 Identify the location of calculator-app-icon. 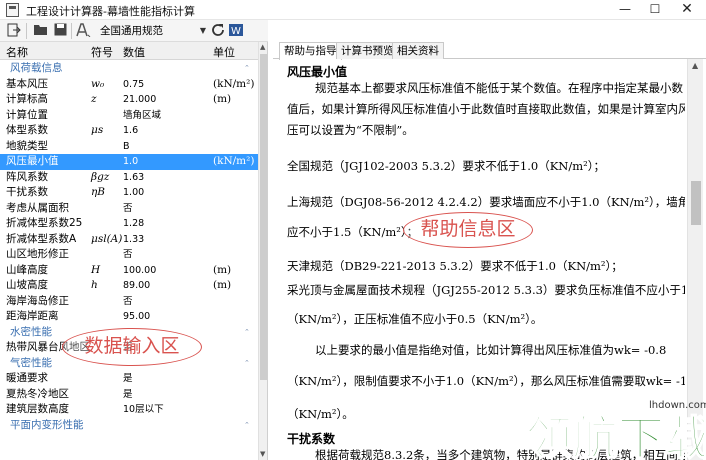
(12, 10).